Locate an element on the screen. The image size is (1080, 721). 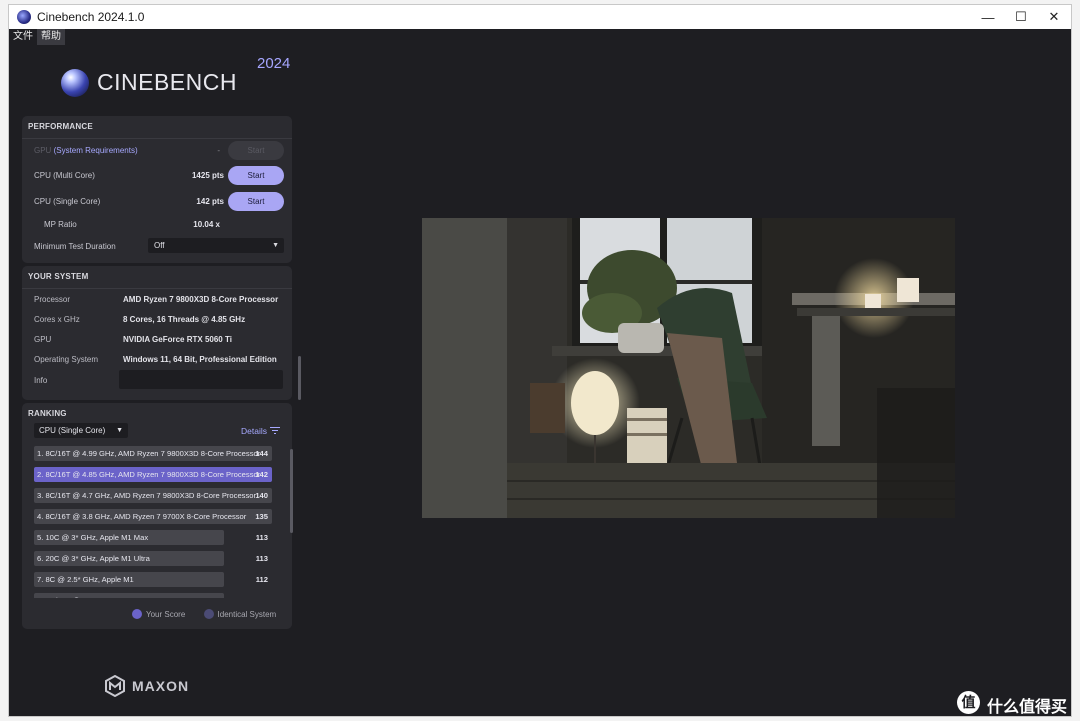
cpu-multi-score: 1425 pts is located at coordinates (207, 175).